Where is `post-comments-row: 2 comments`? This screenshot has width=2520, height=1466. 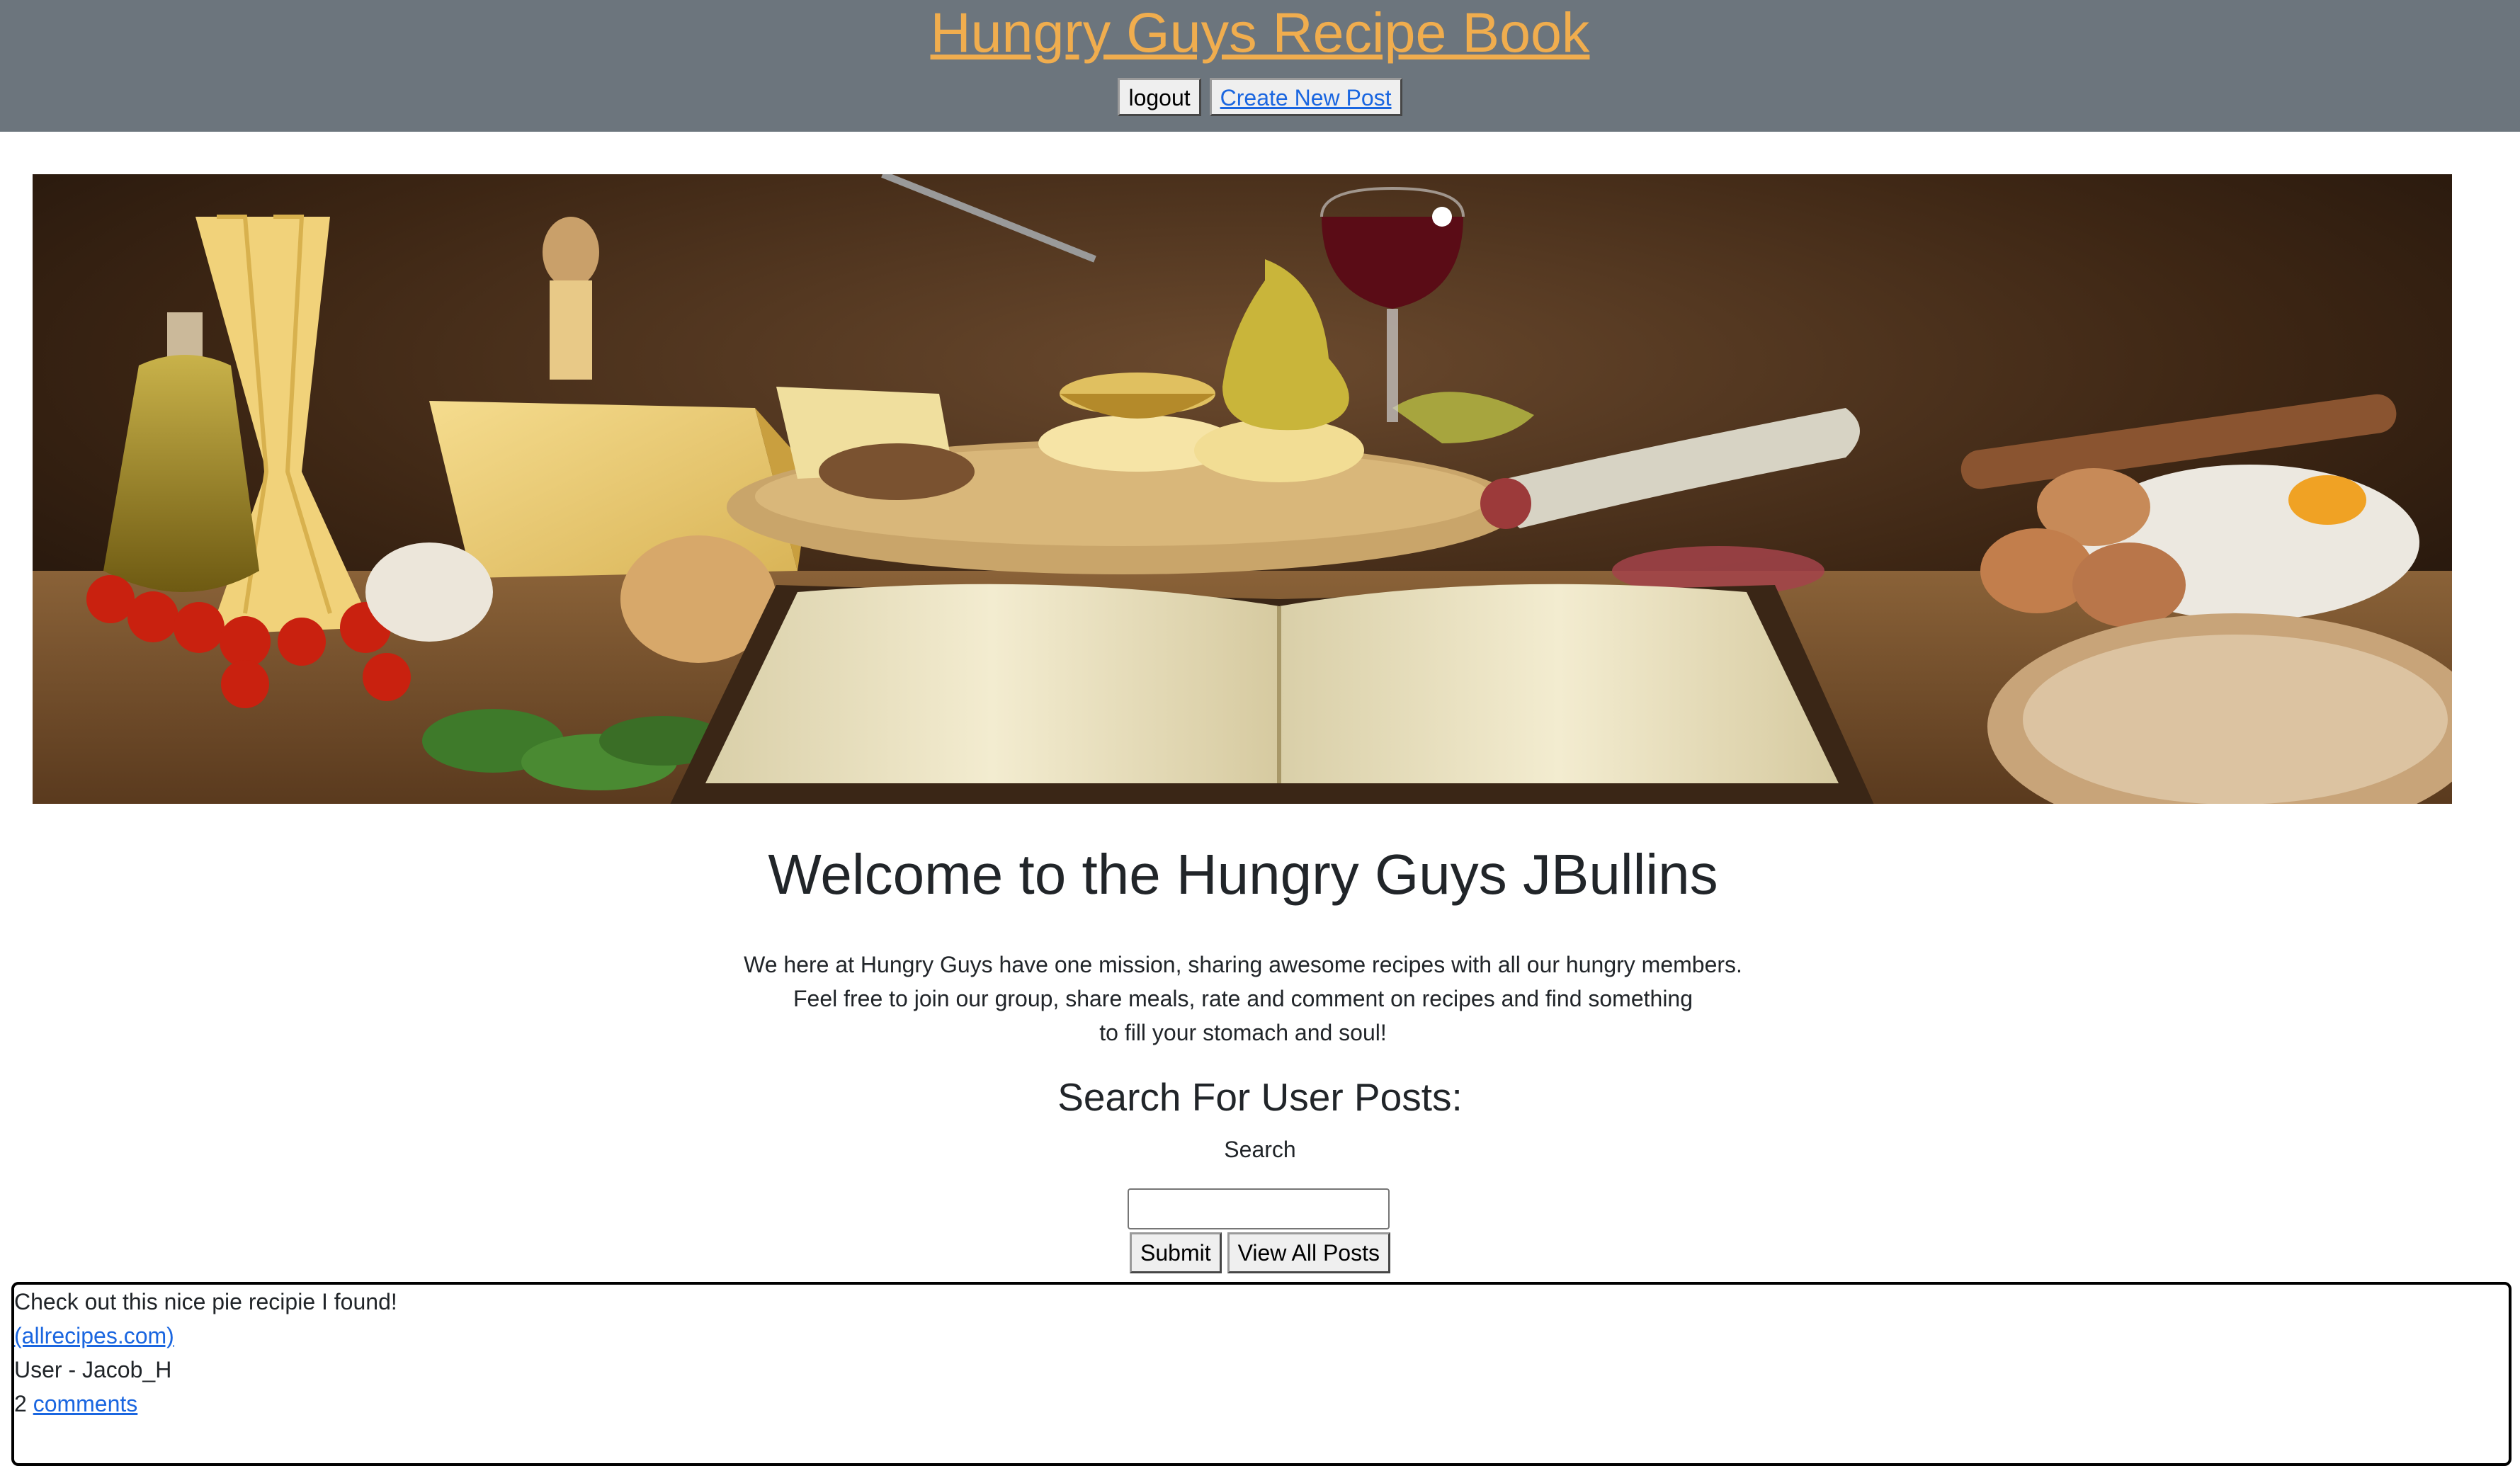 post-comments-row: 2 comments is located at coordinates (1261, 1404).